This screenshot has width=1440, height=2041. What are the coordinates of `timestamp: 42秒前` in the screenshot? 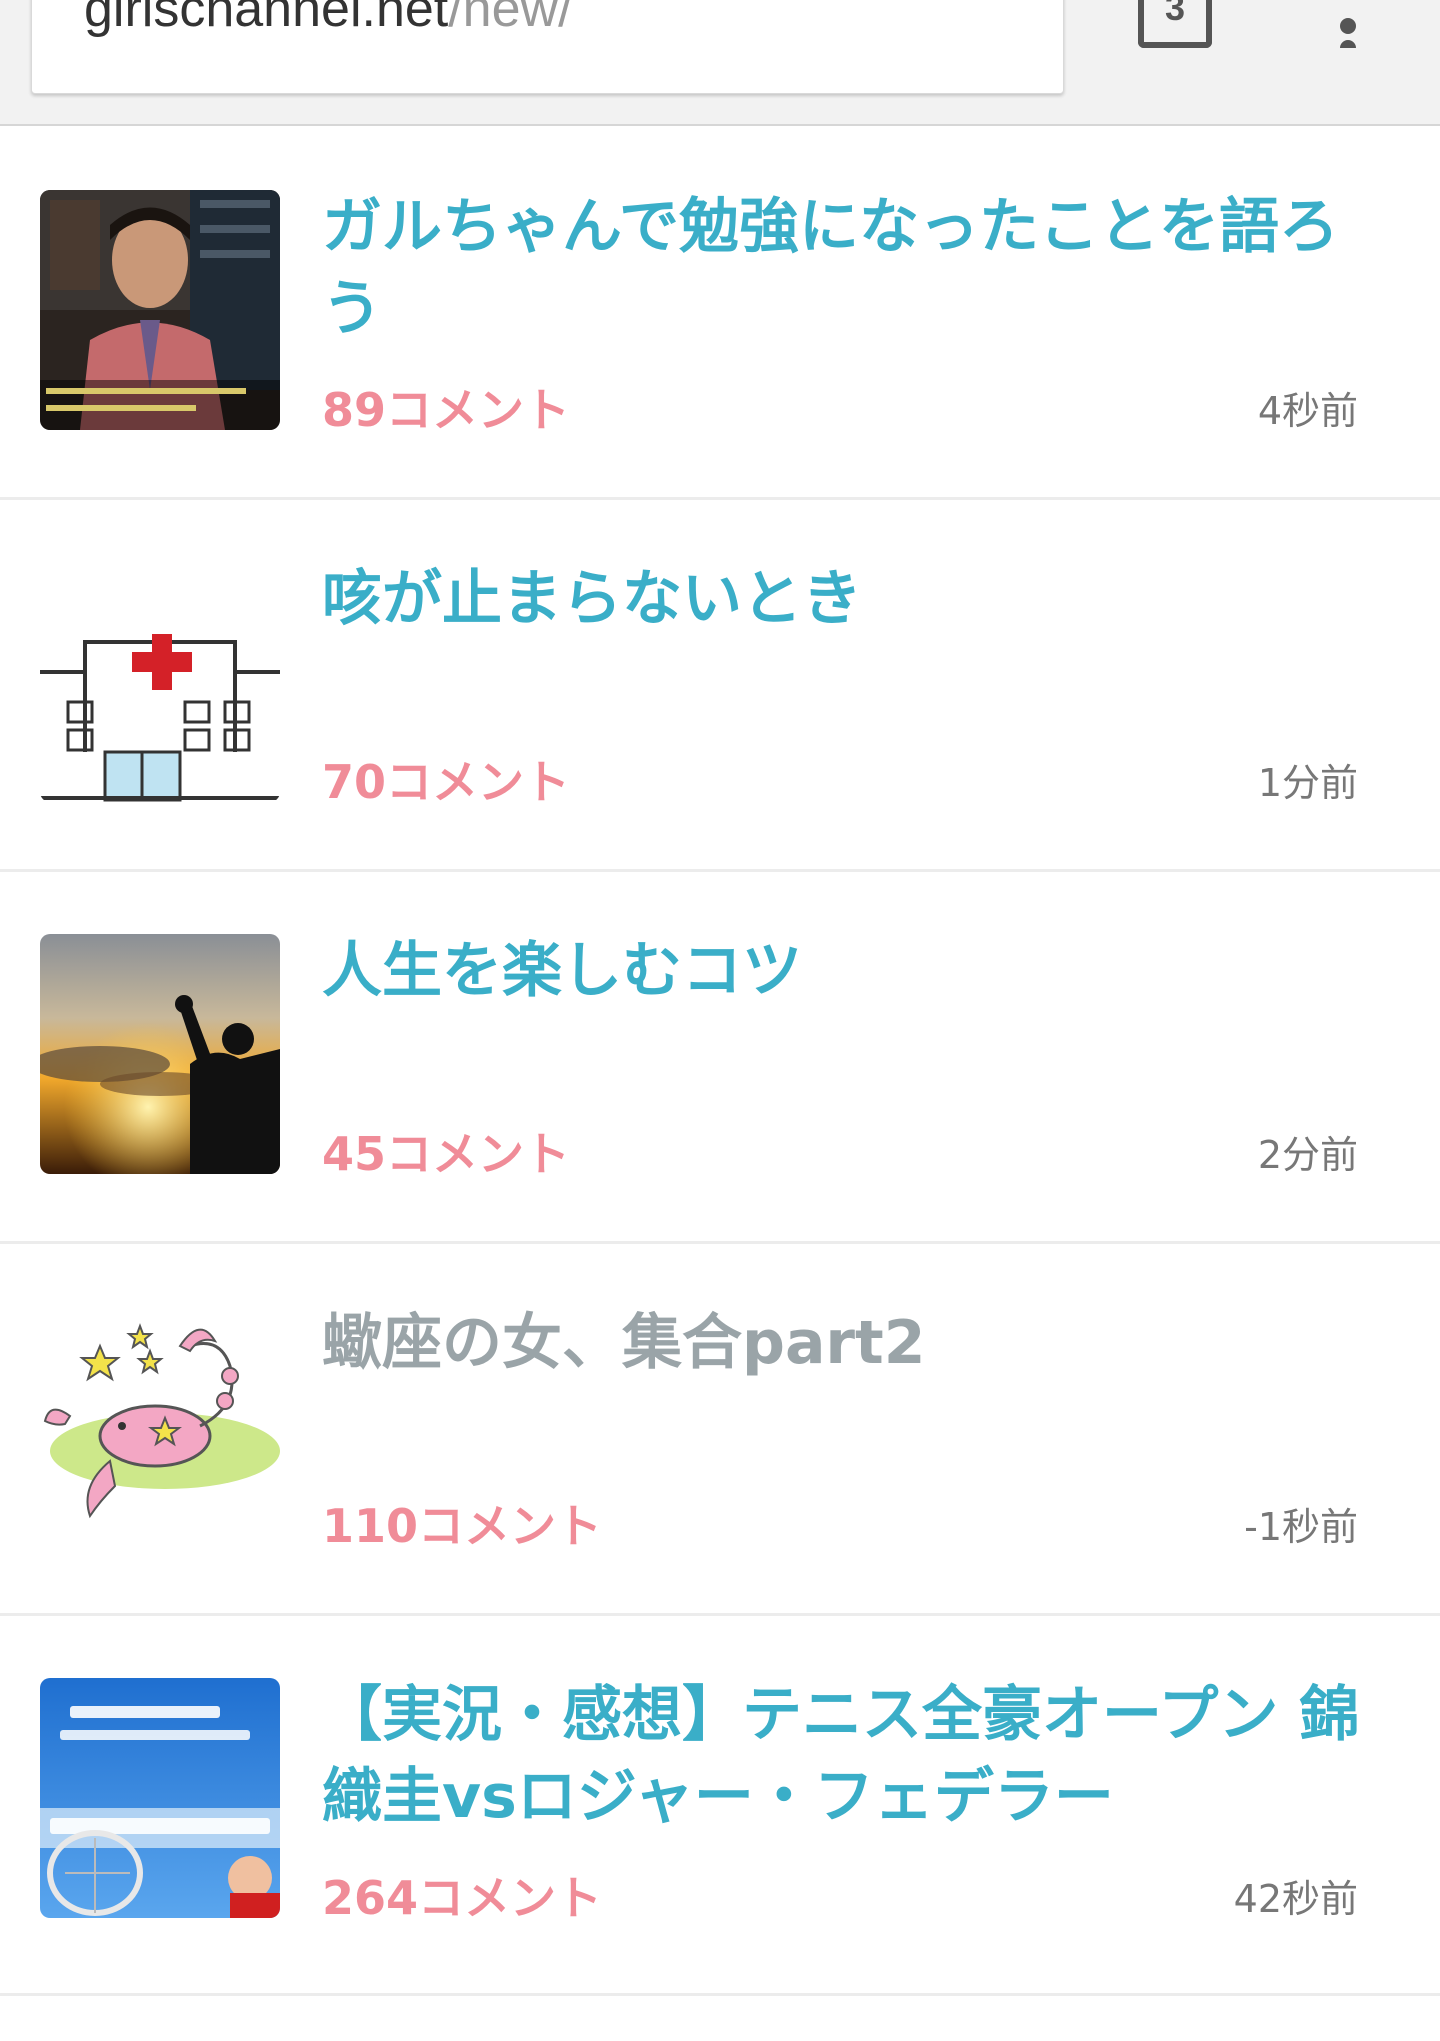 It's located at (1295, 1899).